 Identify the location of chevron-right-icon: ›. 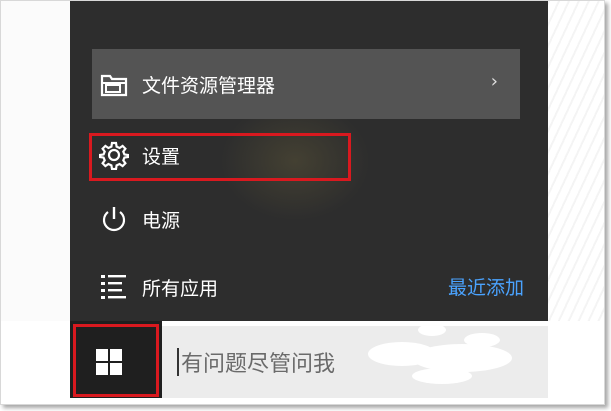
(494, 81).